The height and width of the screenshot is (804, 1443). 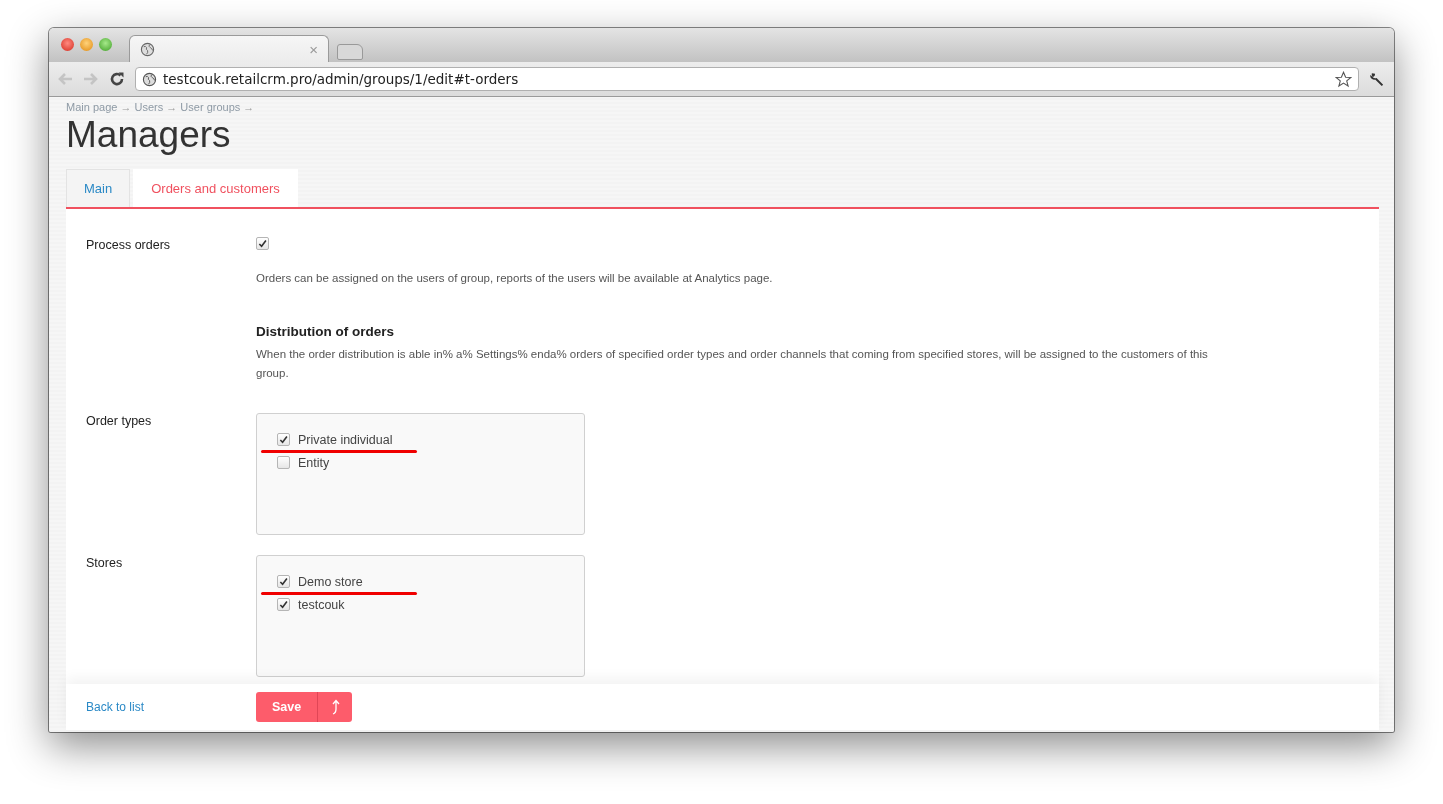 I want to click on tab: Orders and customers, so click(x=215, y=188).